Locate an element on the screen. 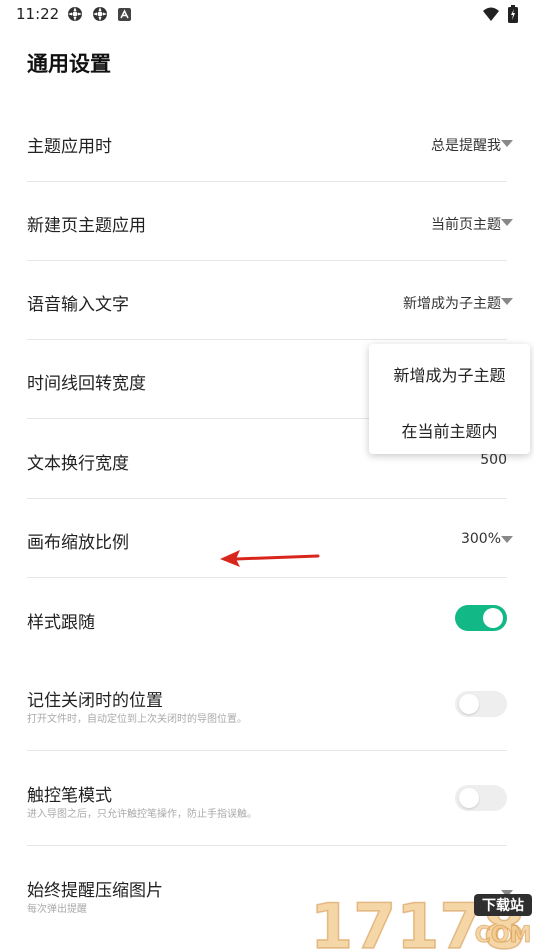 This screenshot has width=534, height=950. setting-value: 总是提醒我 is located at coordinates (466, 145).